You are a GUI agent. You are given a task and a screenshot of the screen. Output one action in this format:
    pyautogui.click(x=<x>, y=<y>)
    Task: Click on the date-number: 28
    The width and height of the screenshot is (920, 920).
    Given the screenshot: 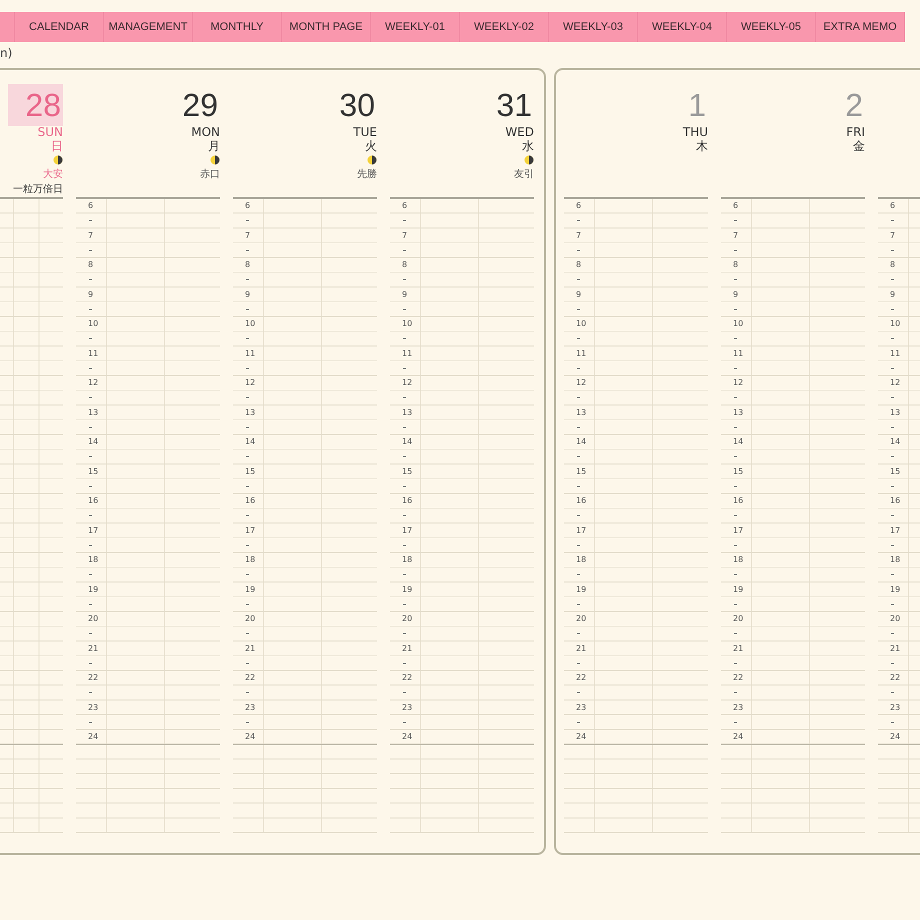 What is the action you would take?
    pyautogui.click(x=35, y=105)
    